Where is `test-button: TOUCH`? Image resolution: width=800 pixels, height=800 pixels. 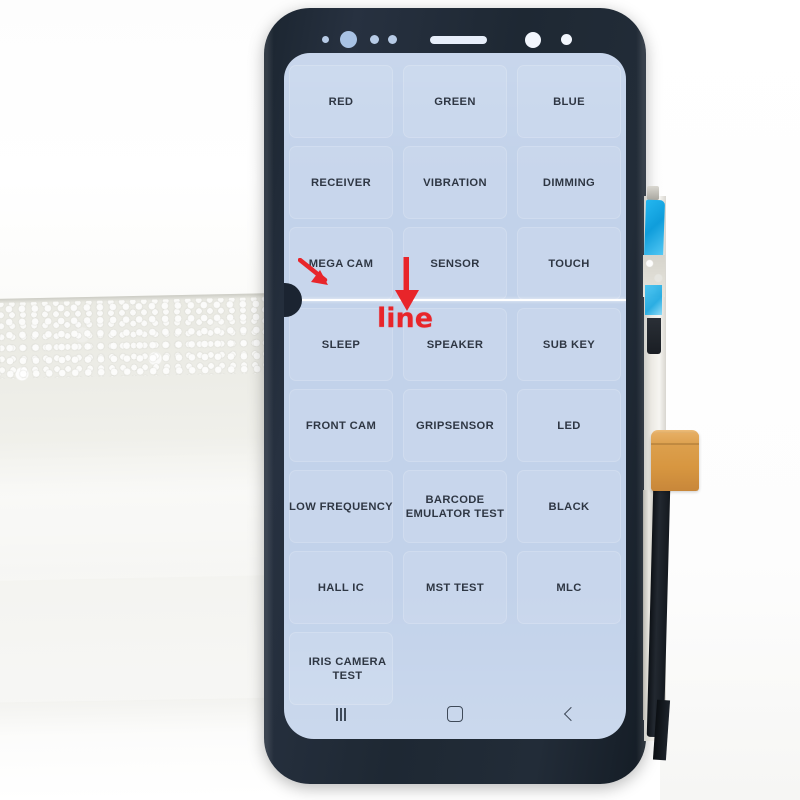
test-button: TOUCH is located at coordinates (569, 263).